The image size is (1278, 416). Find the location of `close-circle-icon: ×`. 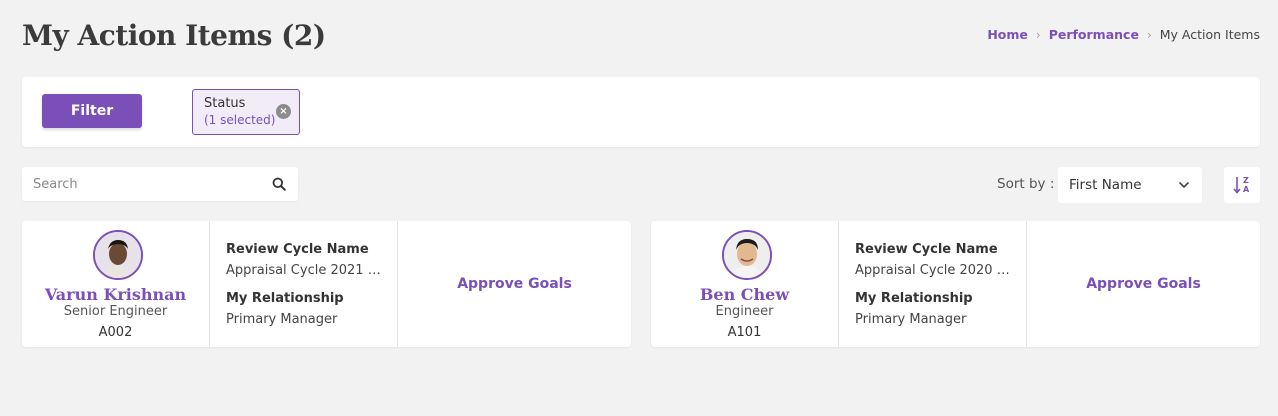

close-circle-icon: × is located at coordinates (283, 111).